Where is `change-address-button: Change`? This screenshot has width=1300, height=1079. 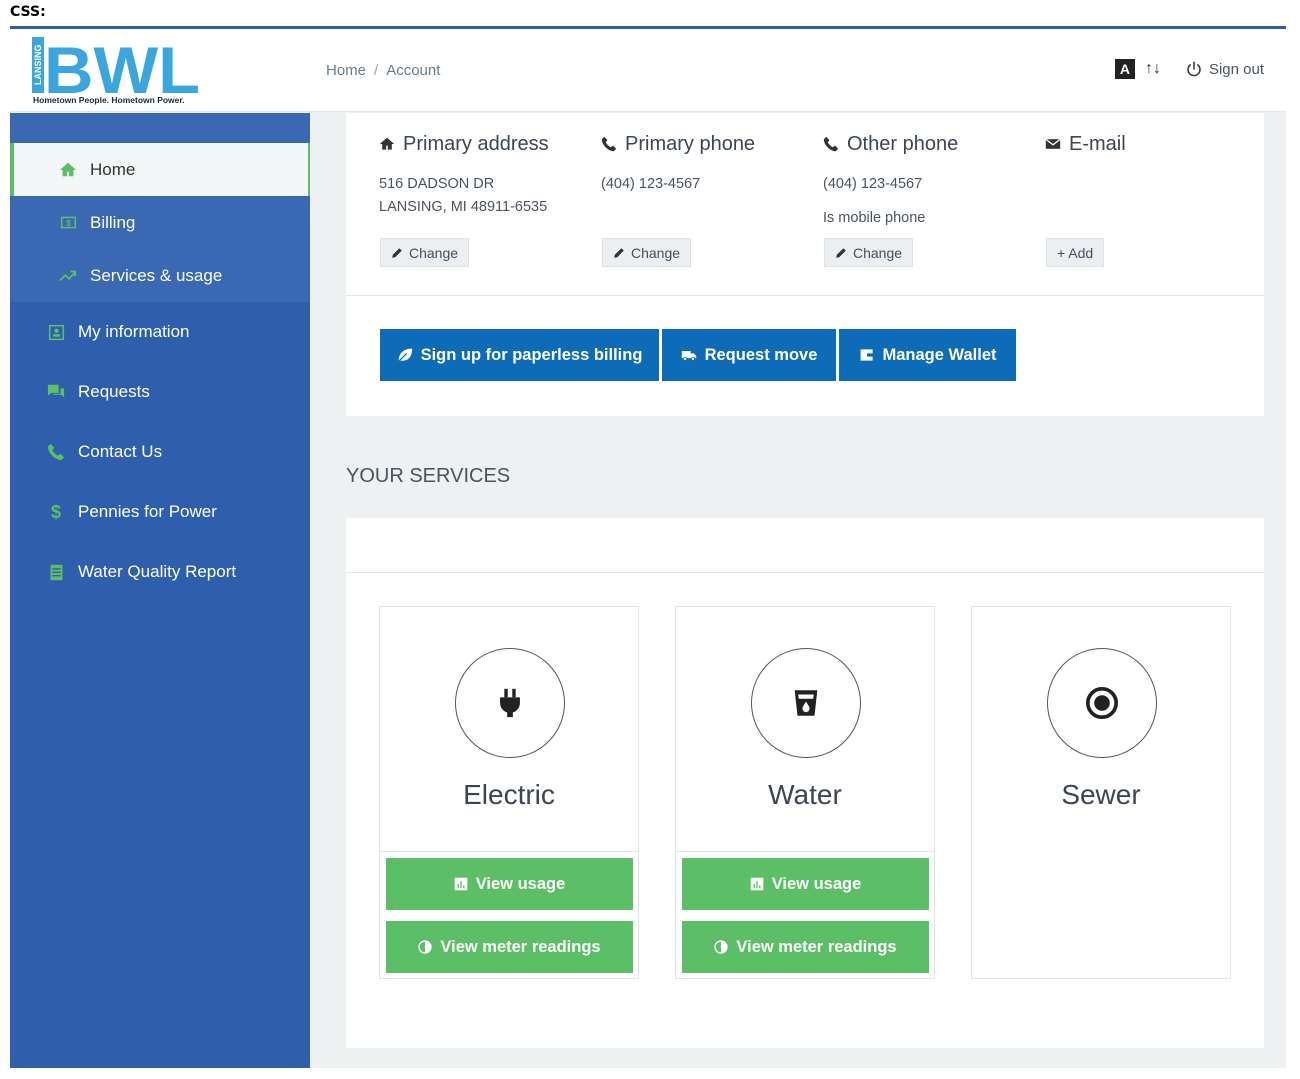 change-address-button: Change is located at coordinates (425, 252).